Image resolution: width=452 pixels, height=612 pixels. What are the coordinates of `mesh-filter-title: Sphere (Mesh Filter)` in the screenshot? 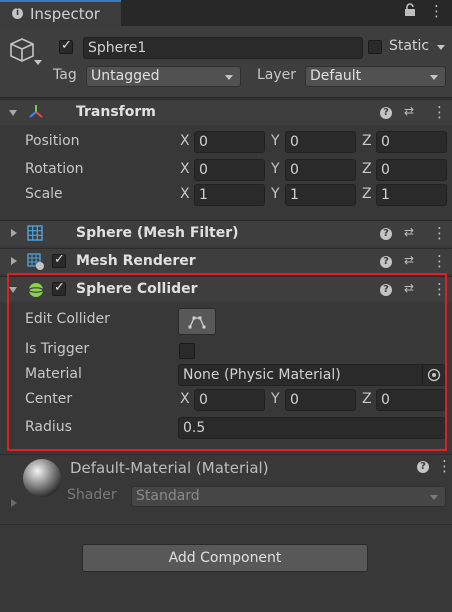 It's located at (157, 233).